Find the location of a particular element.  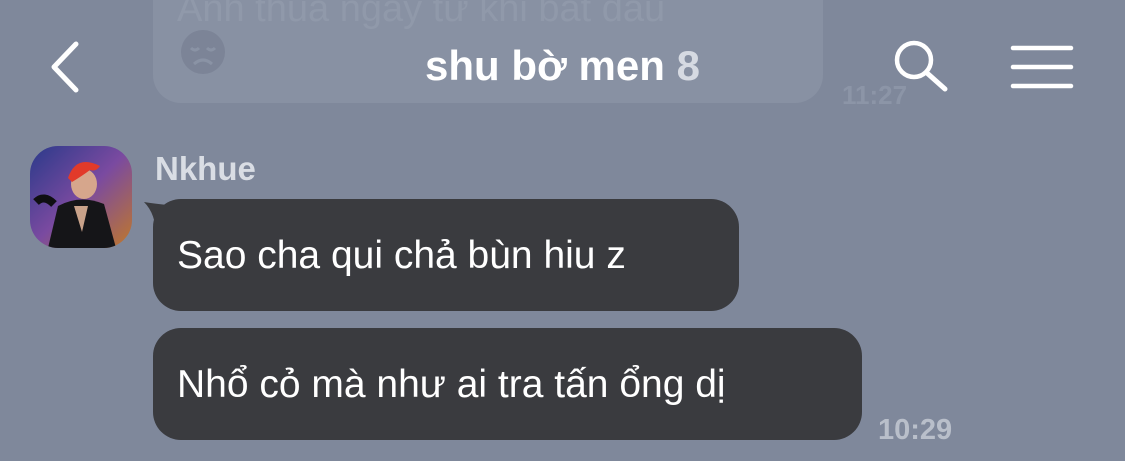

message-timestamp: 10:29 is located at coordinates (915, 430).